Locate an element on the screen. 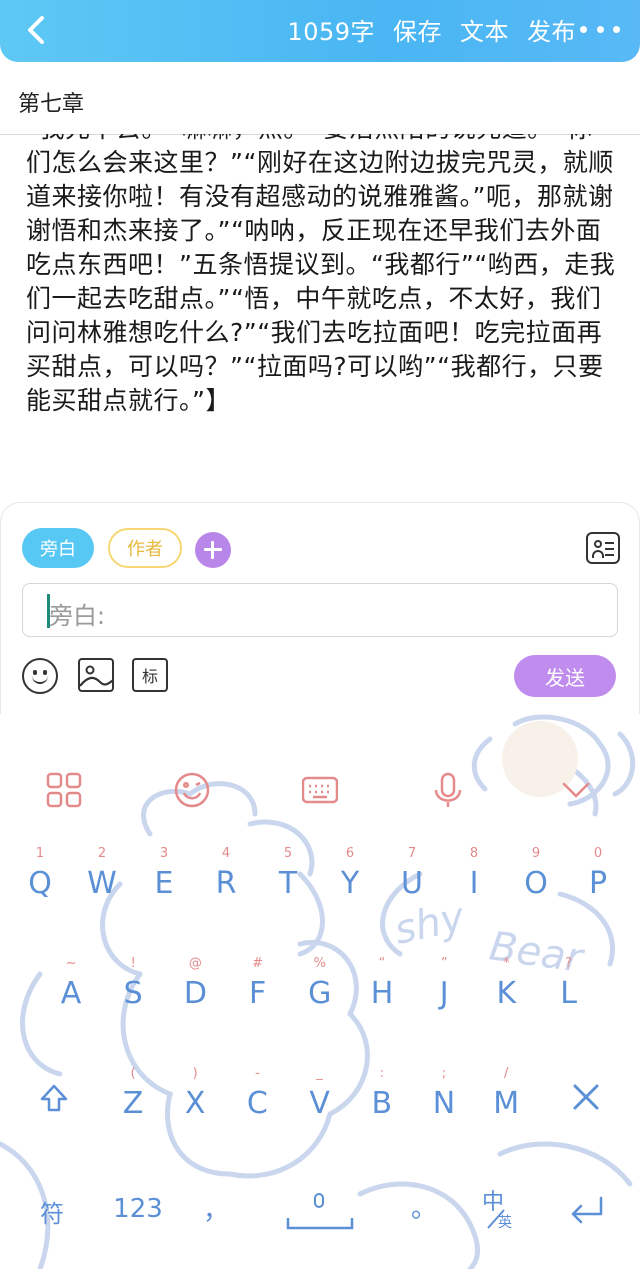 This screenshot has height=1269, width=640. key-k: K is located at coordinates (506, 993).